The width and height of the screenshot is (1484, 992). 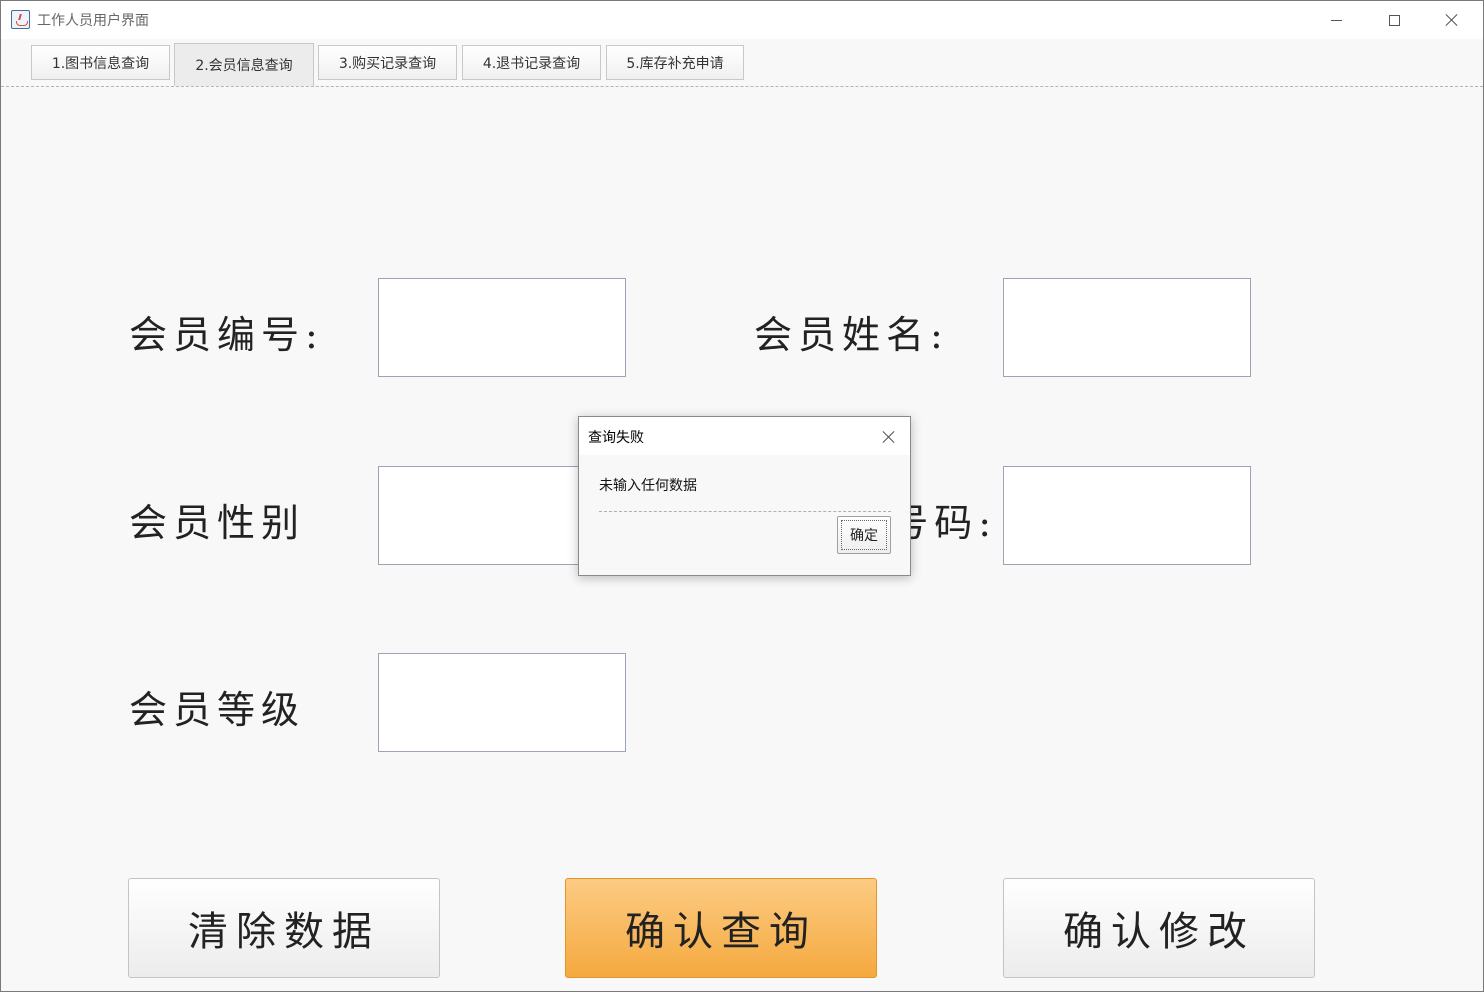 I want to click on dialog-message: 未输入任何数据, so click(x=648, y=486).